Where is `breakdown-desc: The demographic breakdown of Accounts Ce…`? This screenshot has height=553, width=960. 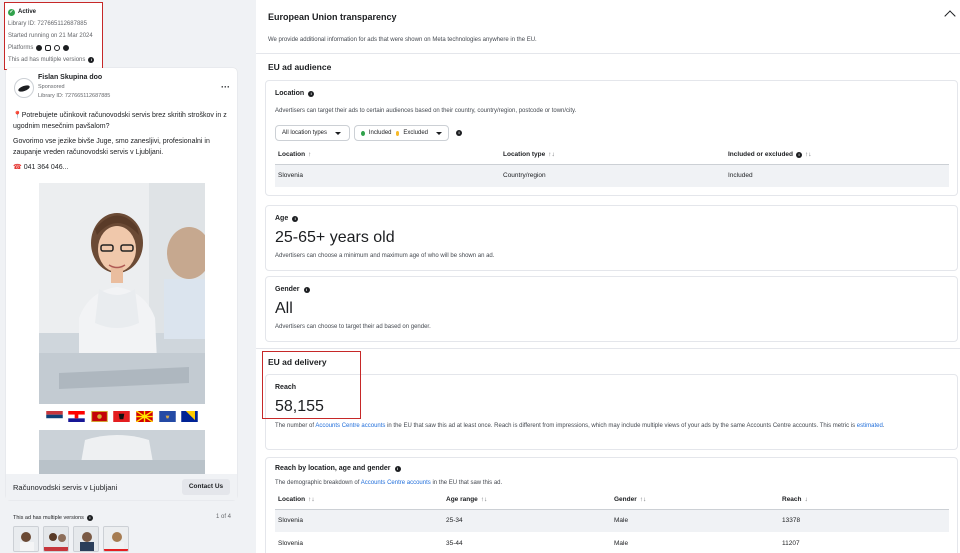 breakdown-desc: The demographic breakdown of Accounts Ce… is located at coordinates (388, 483).